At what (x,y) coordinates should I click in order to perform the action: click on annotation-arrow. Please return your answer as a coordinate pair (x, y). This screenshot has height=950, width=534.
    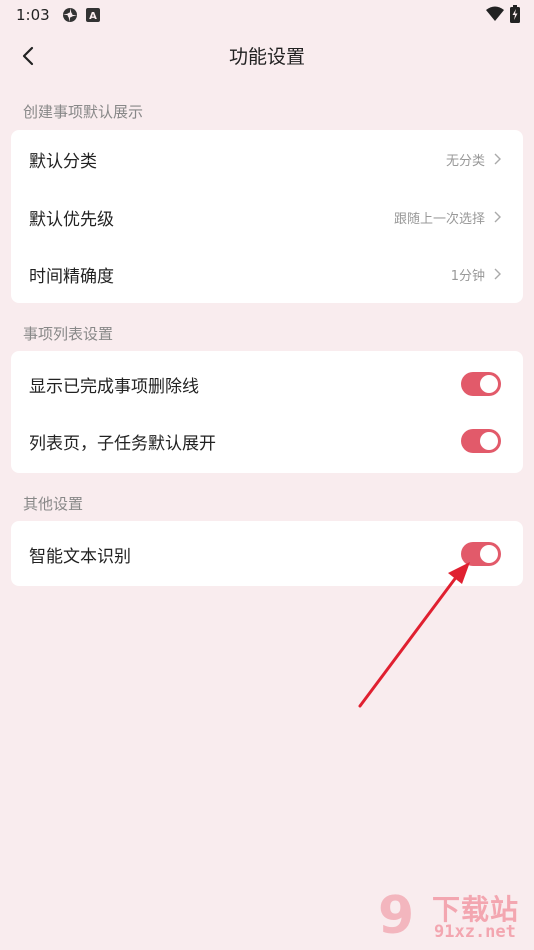
    Looking at the image, I should click on (414, 635).